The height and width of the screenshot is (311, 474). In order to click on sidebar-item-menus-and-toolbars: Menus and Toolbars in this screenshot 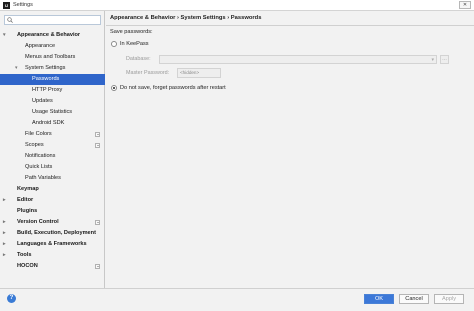, I will do `click(52, 57)`.